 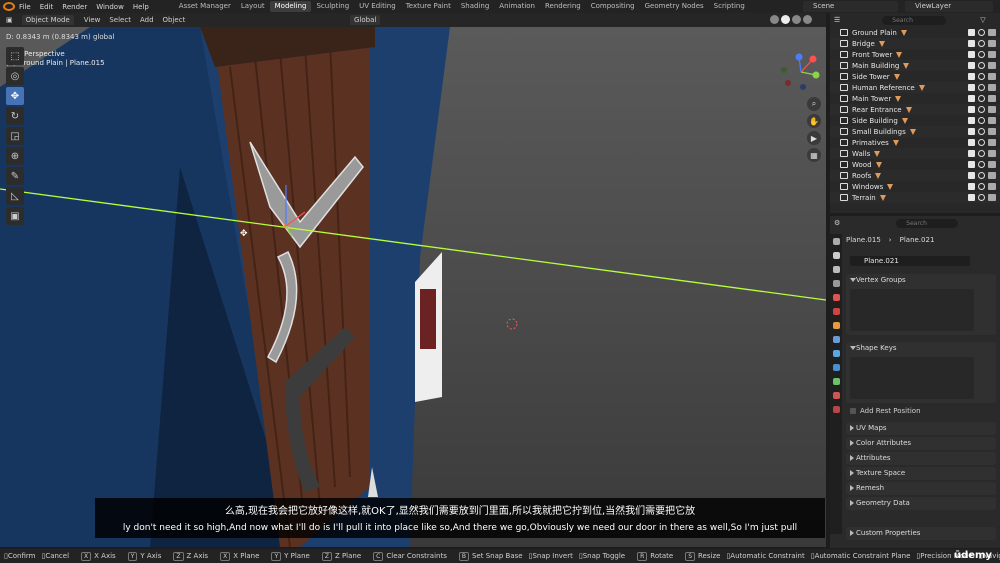 I want to click on editor-type-icon: ▣, so click(x=9, y=20).